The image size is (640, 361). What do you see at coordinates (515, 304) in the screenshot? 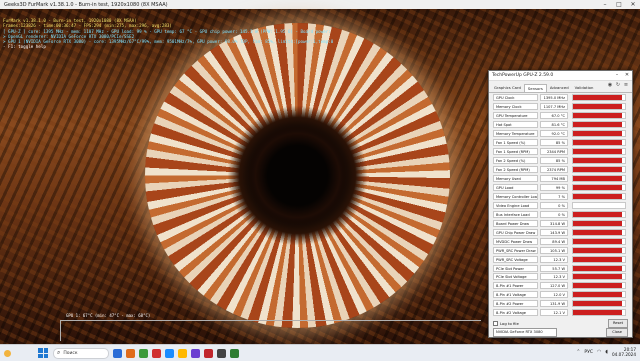
I see `sensor-name: 8-Pin #2 Power` at bounding box center [515, 304].